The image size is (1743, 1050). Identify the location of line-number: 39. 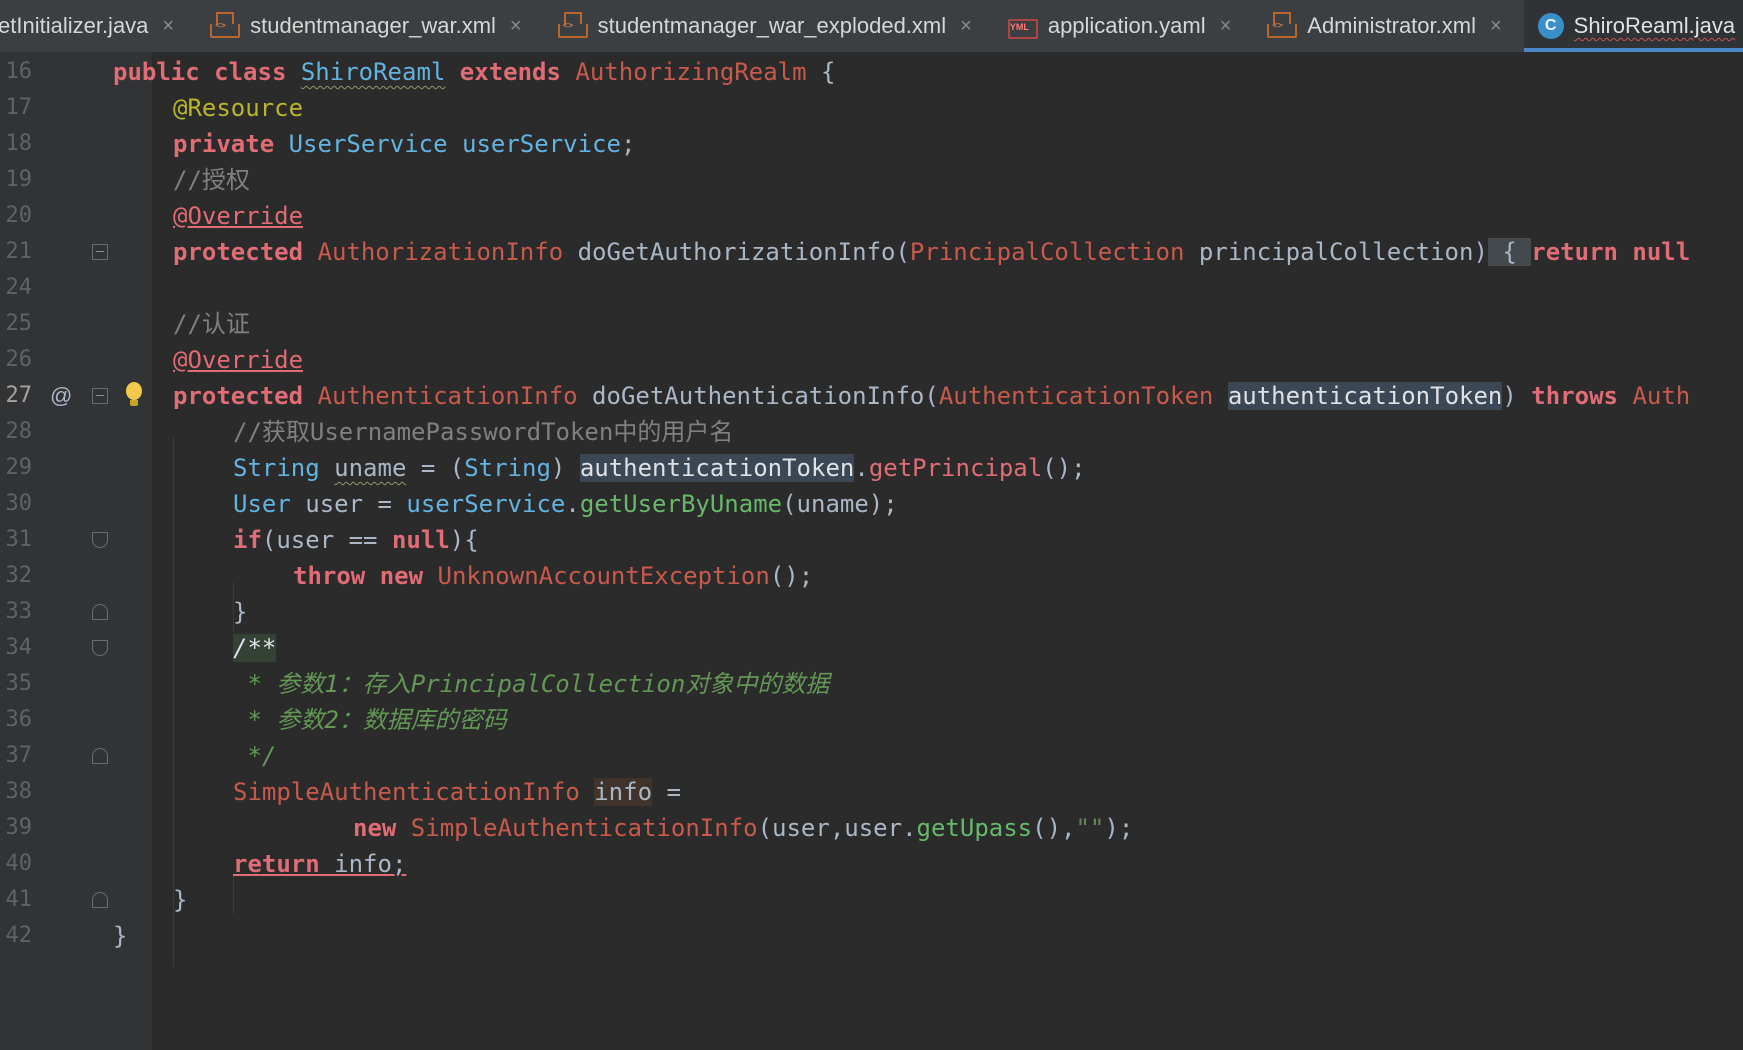
(19, 827).